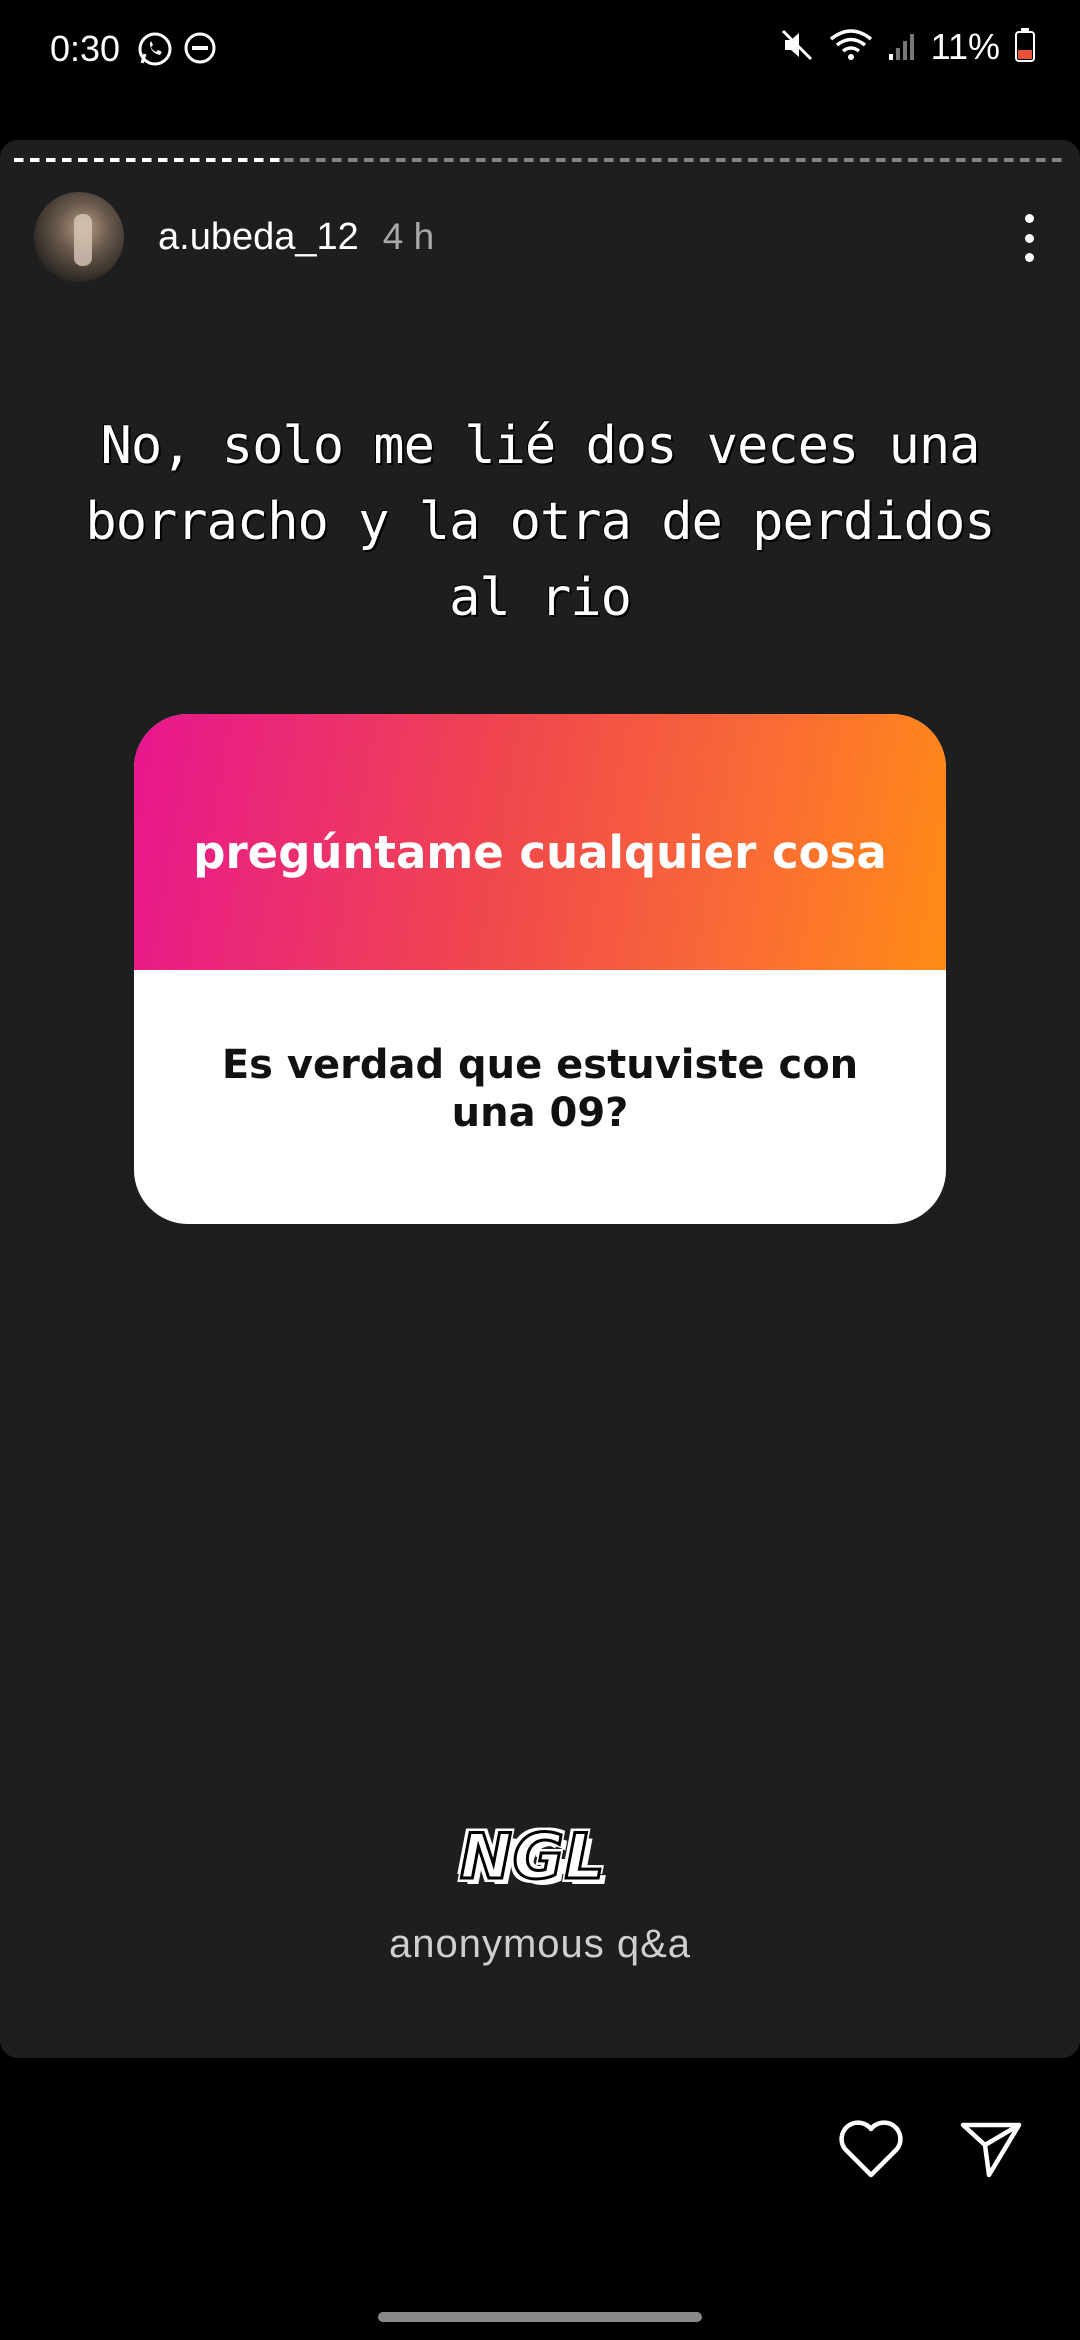 The width and height of the screenshot is (1080, 2340). I want to click on status-time: 0:30, so click(85, 48).